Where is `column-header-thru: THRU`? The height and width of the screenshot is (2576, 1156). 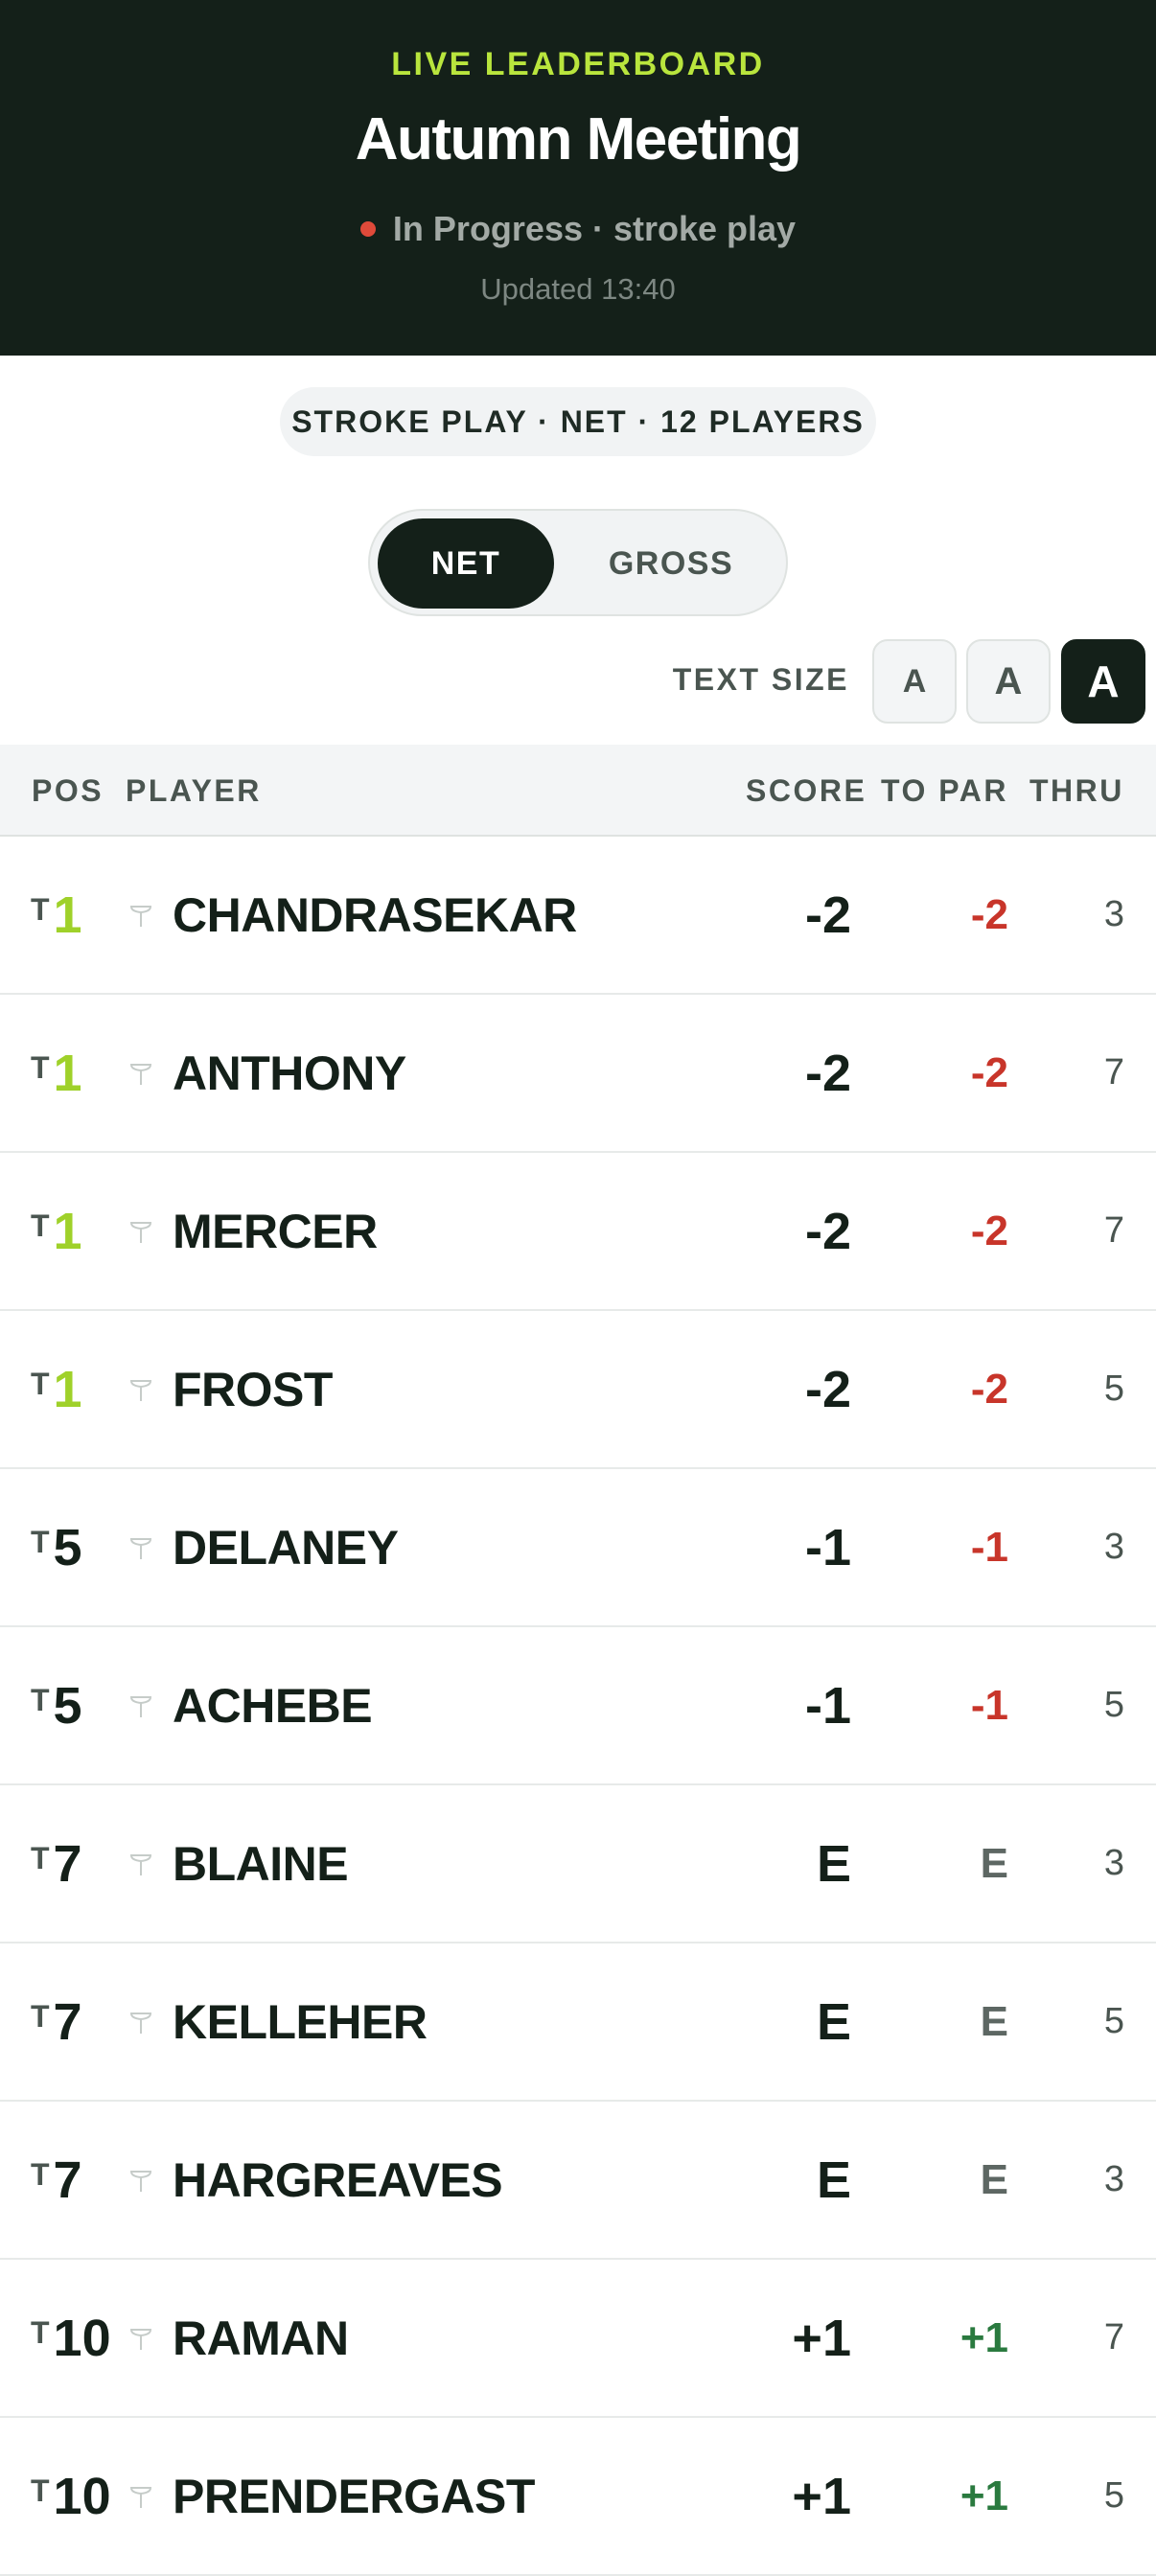 column-header-thru: THRU is located at coordinates (1076, 790).